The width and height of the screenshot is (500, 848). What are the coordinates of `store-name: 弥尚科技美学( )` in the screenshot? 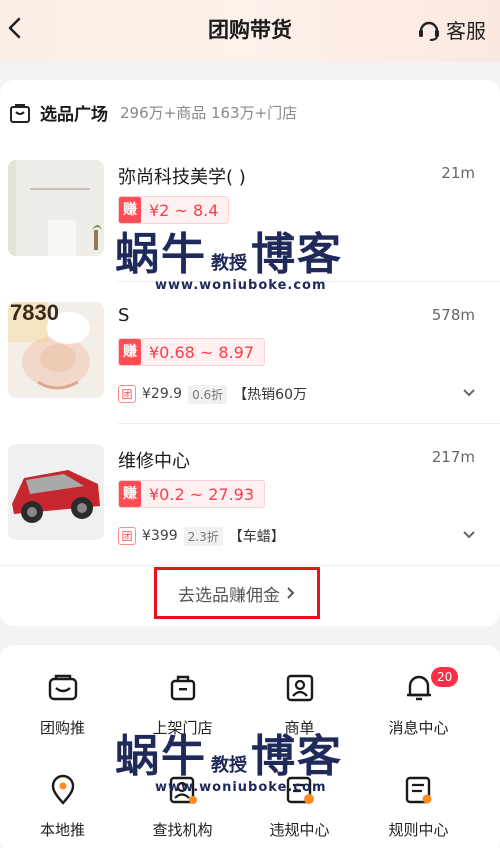 It's located at (182, 177).